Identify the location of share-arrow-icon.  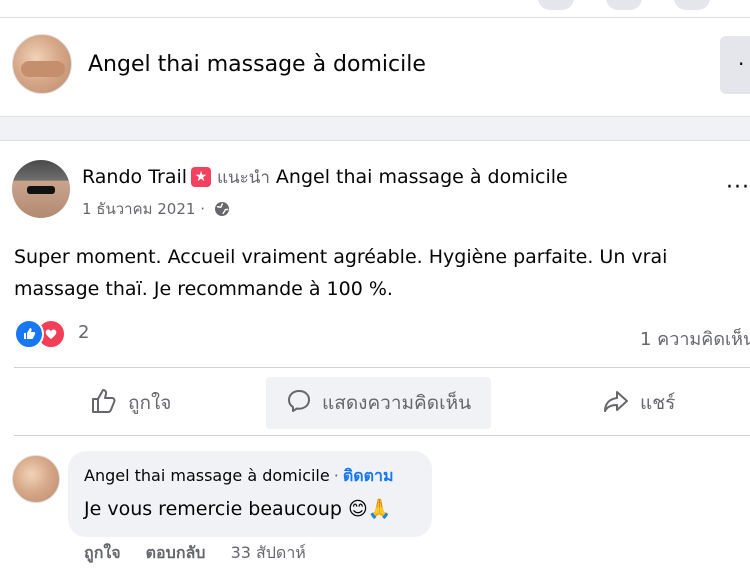
(621, 403).